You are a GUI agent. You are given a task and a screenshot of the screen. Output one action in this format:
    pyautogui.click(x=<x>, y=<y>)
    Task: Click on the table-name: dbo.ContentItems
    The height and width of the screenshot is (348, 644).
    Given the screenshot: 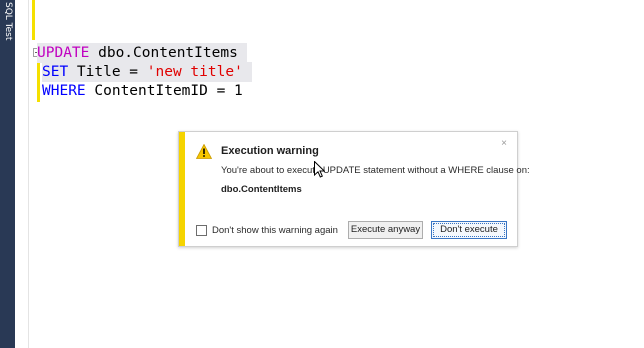 What is the action you would take?
    pyautogui.click(x=168, y=53)
    